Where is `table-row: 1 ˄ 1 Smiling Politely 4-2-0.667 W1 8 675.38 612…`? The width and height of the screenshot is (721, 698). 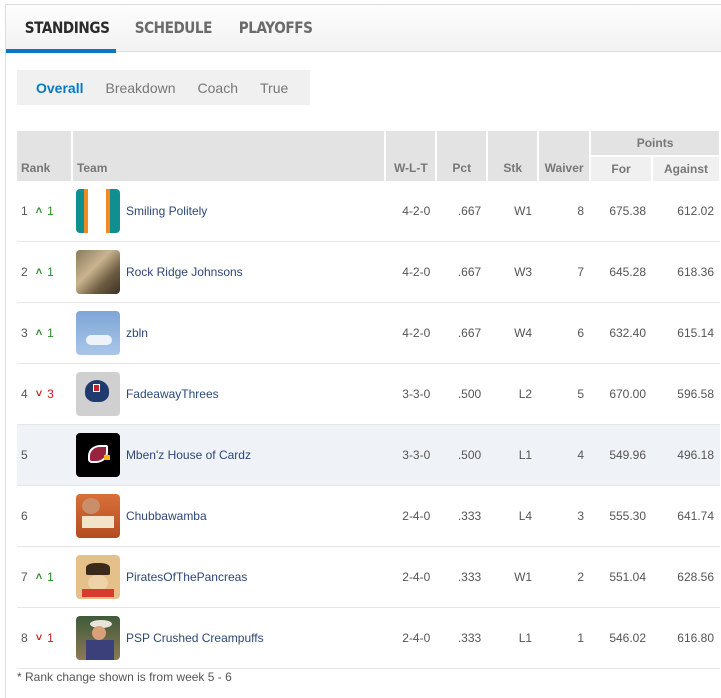
table-row: 1 ˄ 1 Smiling Politely 4-2-0.667 W1 8 675.38 612… is located at coordinates (368, 211).